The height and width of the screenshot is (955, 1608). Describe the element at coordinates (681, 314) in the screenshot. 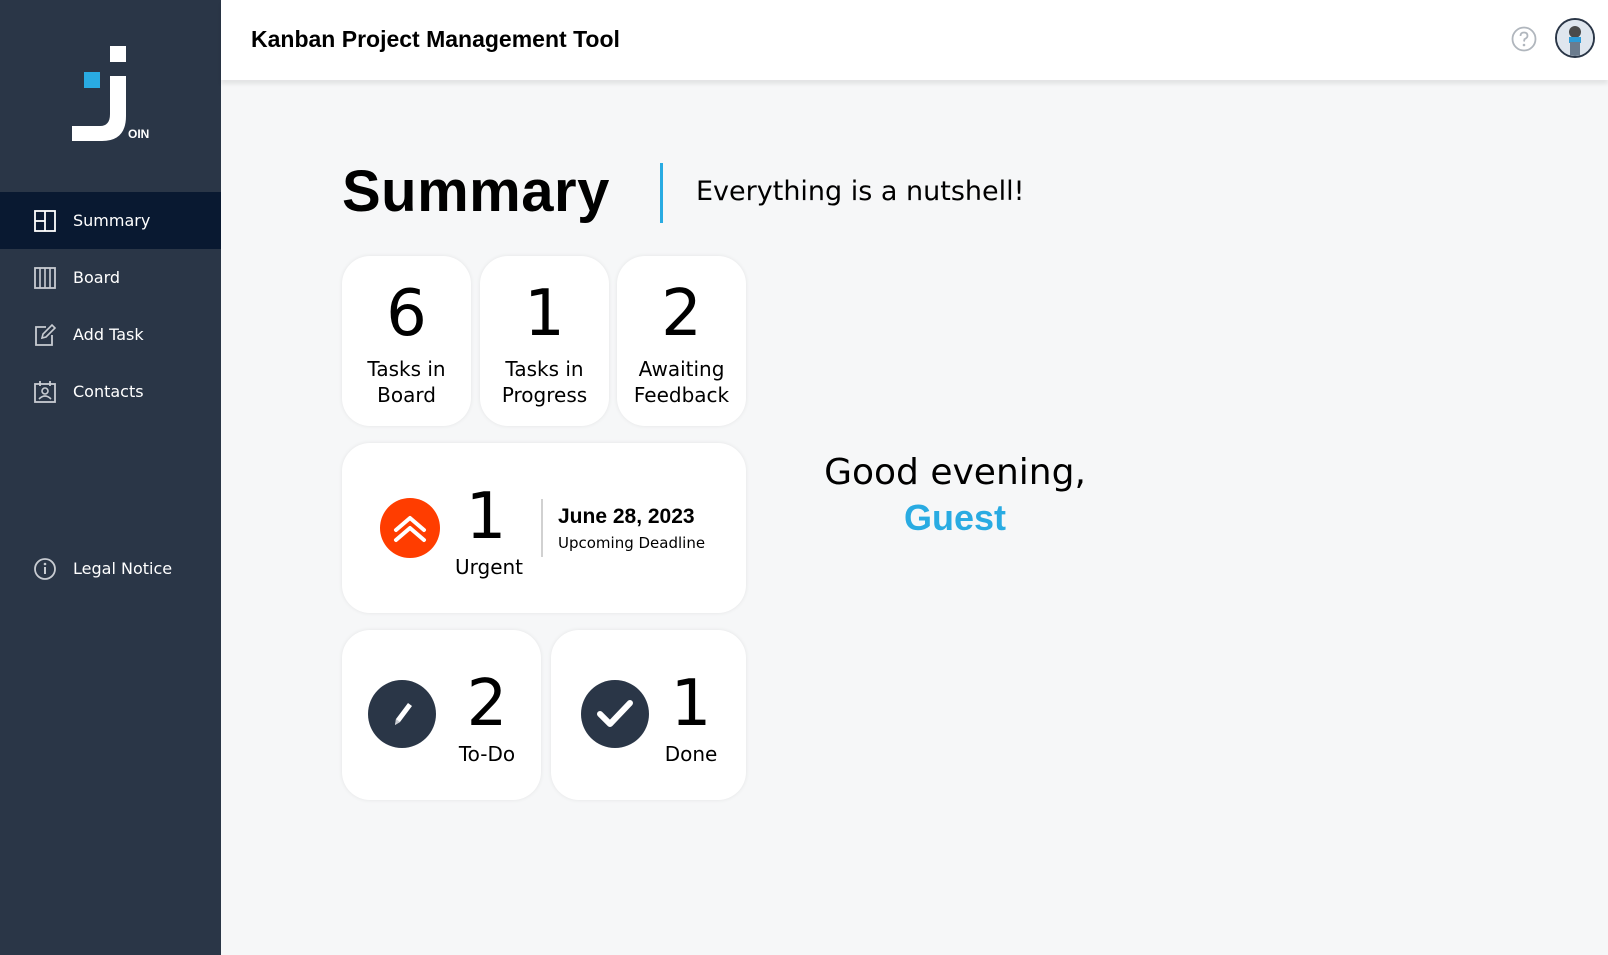

I see `stat-value: 2` at that location.